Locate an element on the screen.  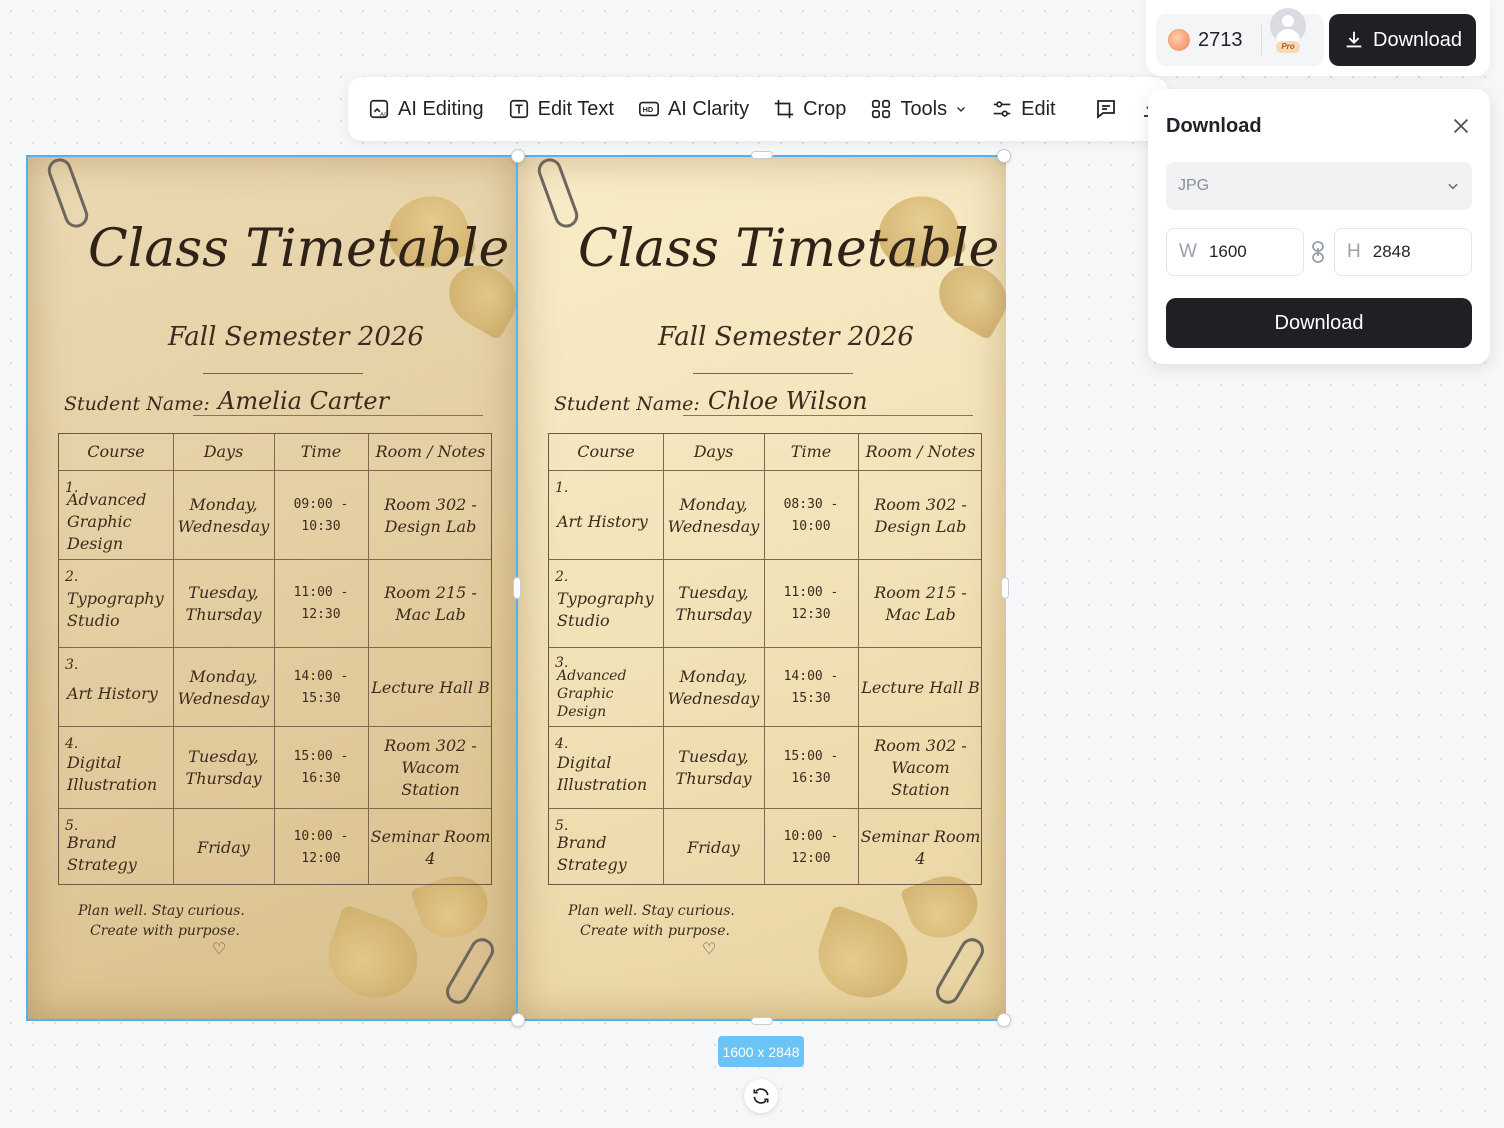
resize-handle-top-left is located at coordinates (518, 156).